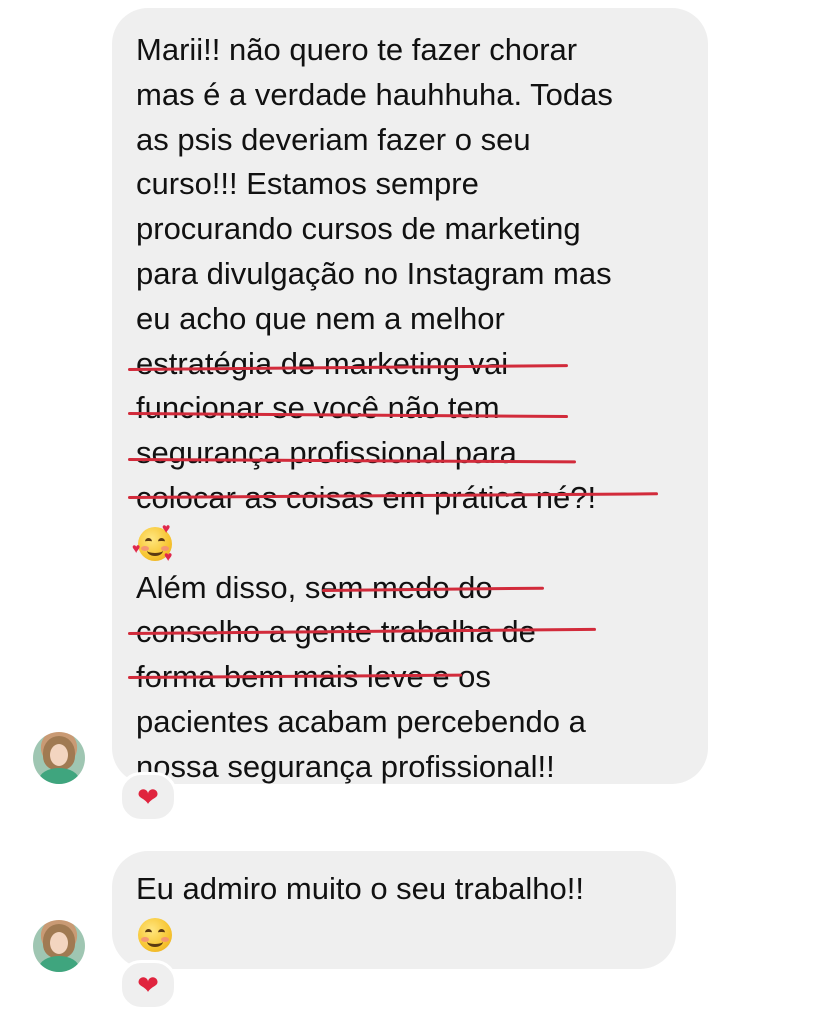 Image resolution: width=816 pixels, height=1024 pixels. I want to click on message-line: pacientes acabam percebendo a, so click(361, 721).